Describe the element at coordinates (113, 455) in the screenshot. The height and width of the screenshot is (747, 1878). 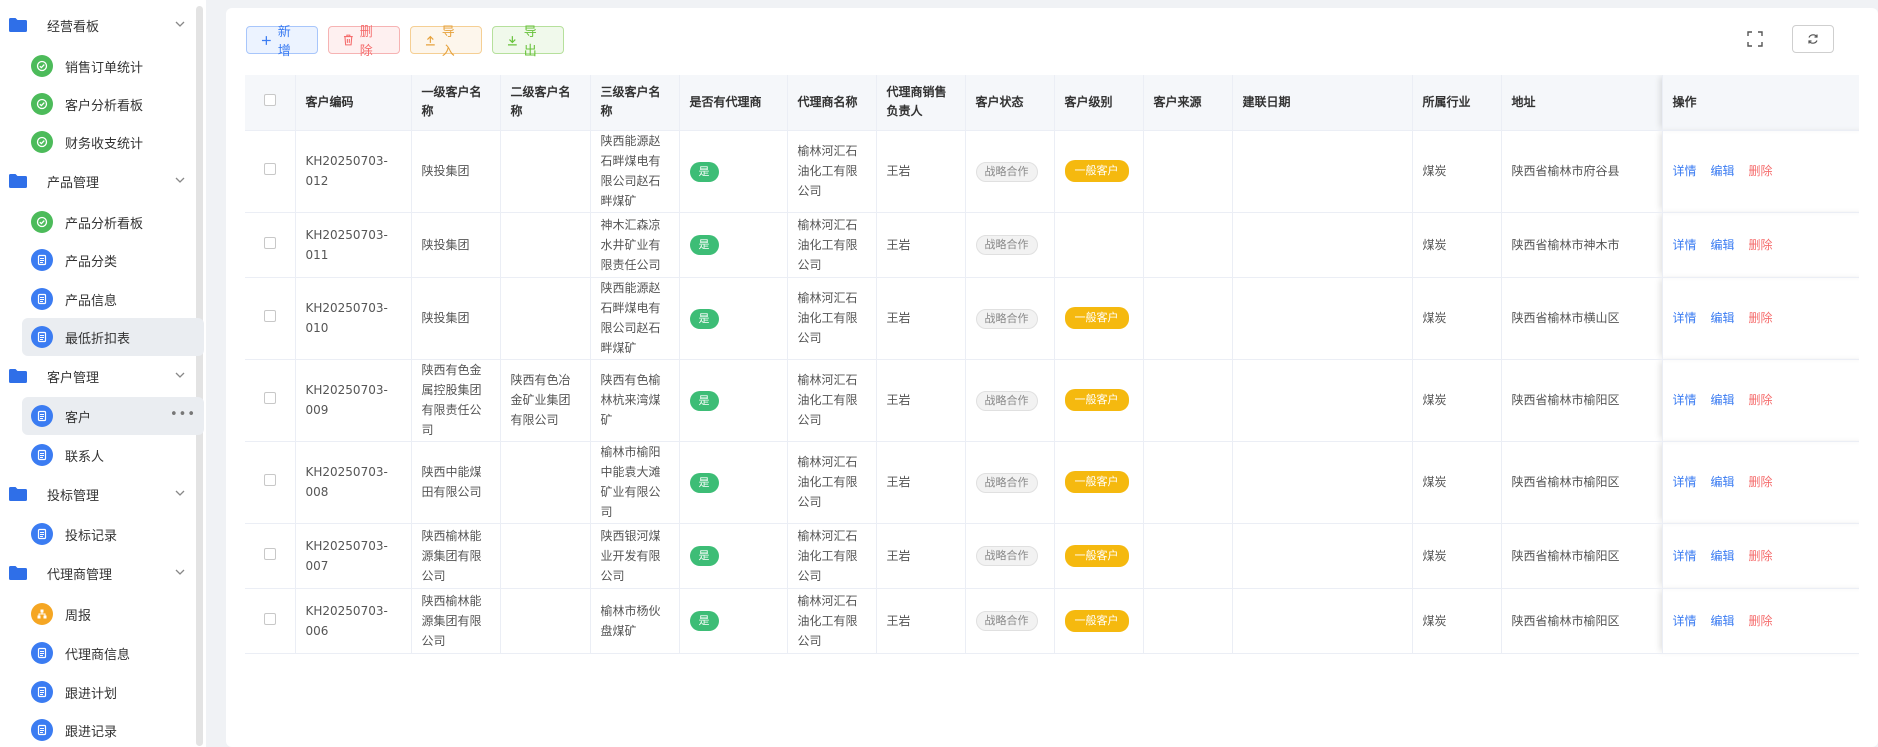
I see `sidebar-item-contacts: 联系人` at that location.